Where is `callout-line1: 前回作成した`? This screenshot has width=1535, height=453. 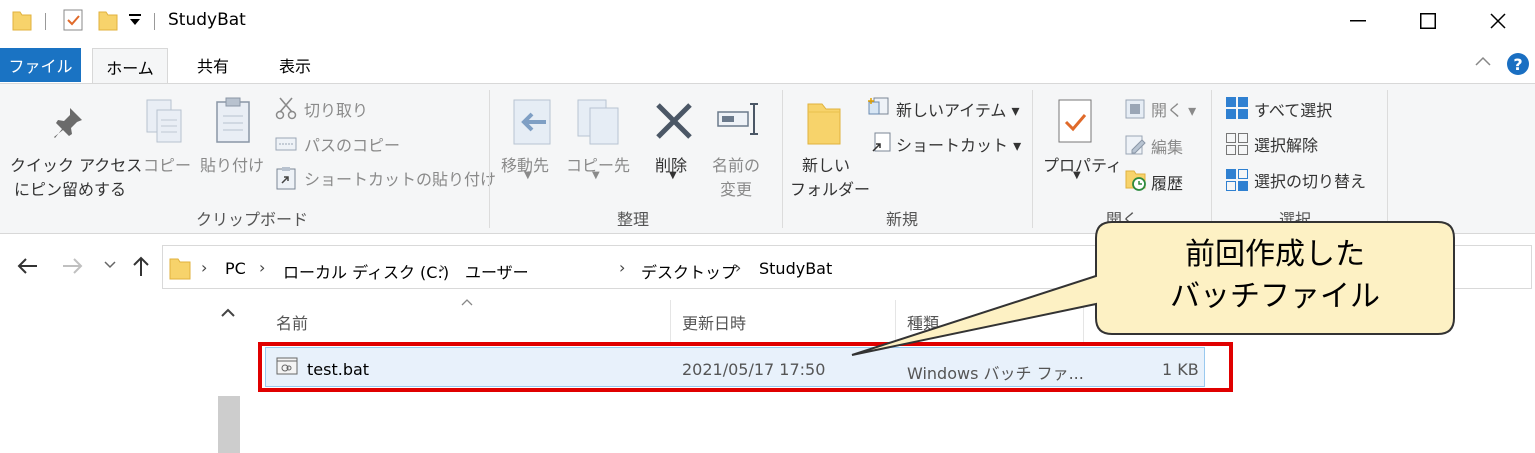 callout-line1: 前回作成した is located at coordinates (1275, 254).